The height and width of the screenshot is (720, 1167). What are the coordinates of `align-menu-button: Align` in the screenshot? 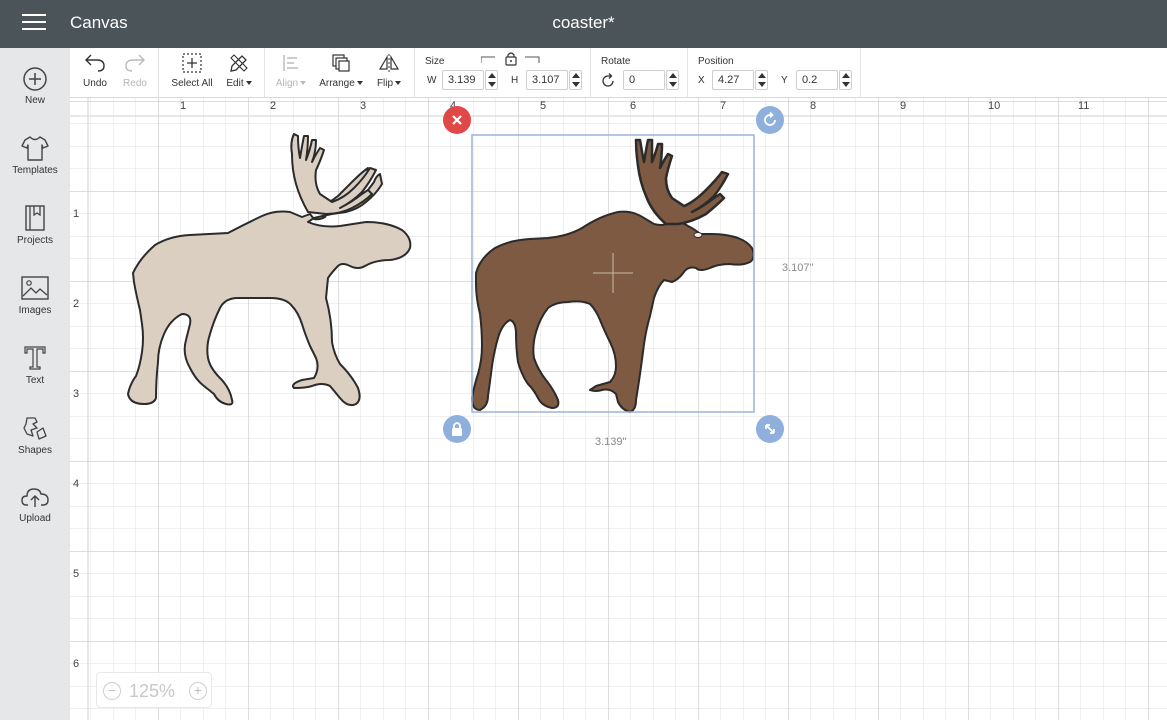 It's located at (291, 70).